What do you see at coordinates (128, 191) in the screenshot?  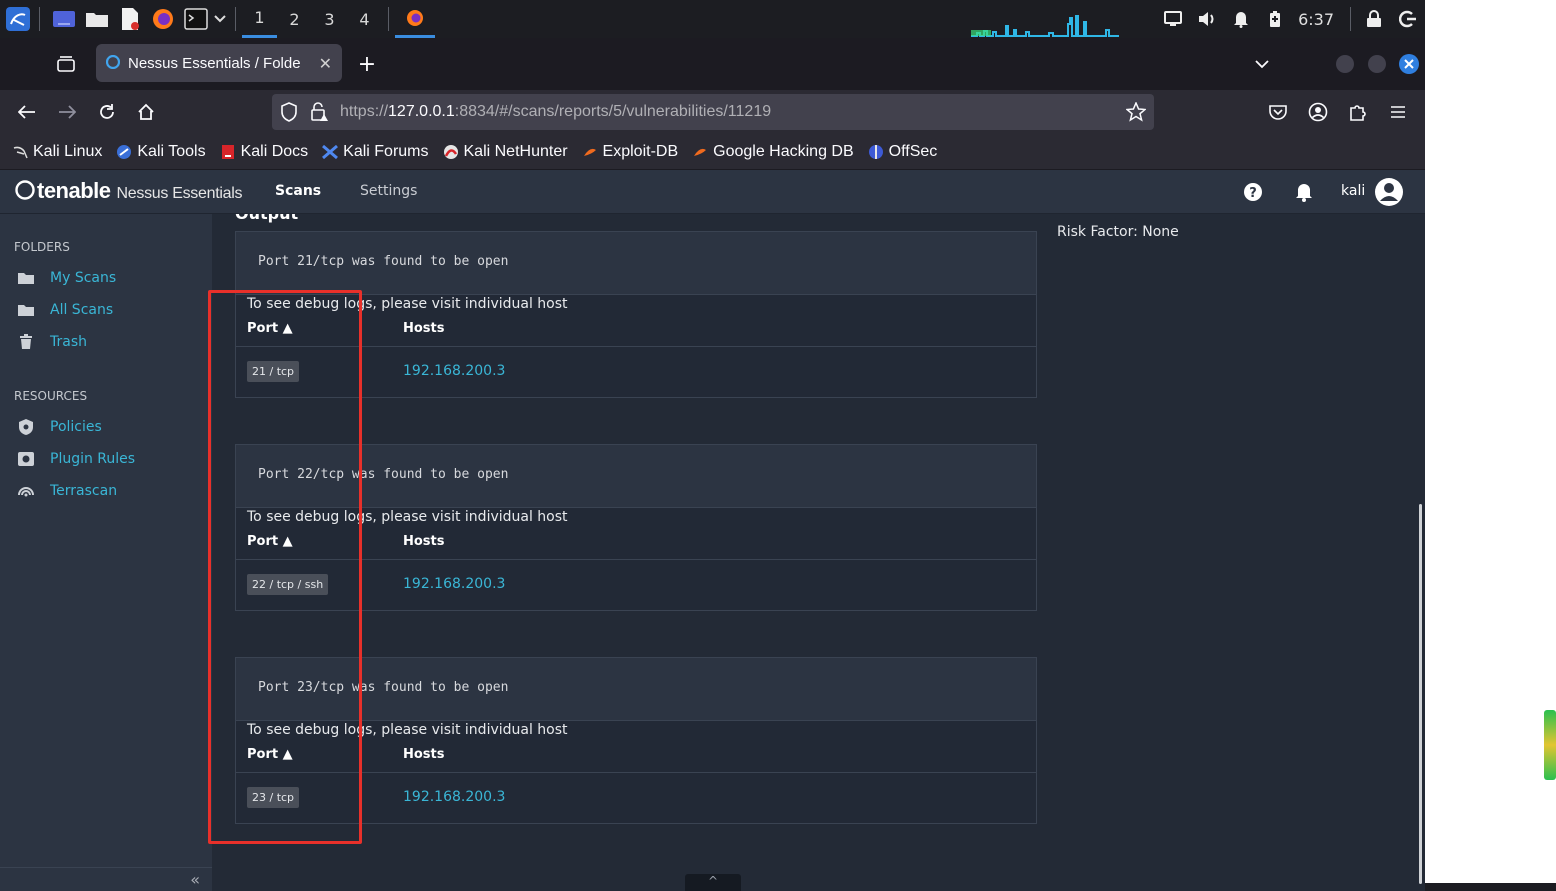 I see `tenable-logo: tenable Nessus Essentials` at bounding box center [128, 191].